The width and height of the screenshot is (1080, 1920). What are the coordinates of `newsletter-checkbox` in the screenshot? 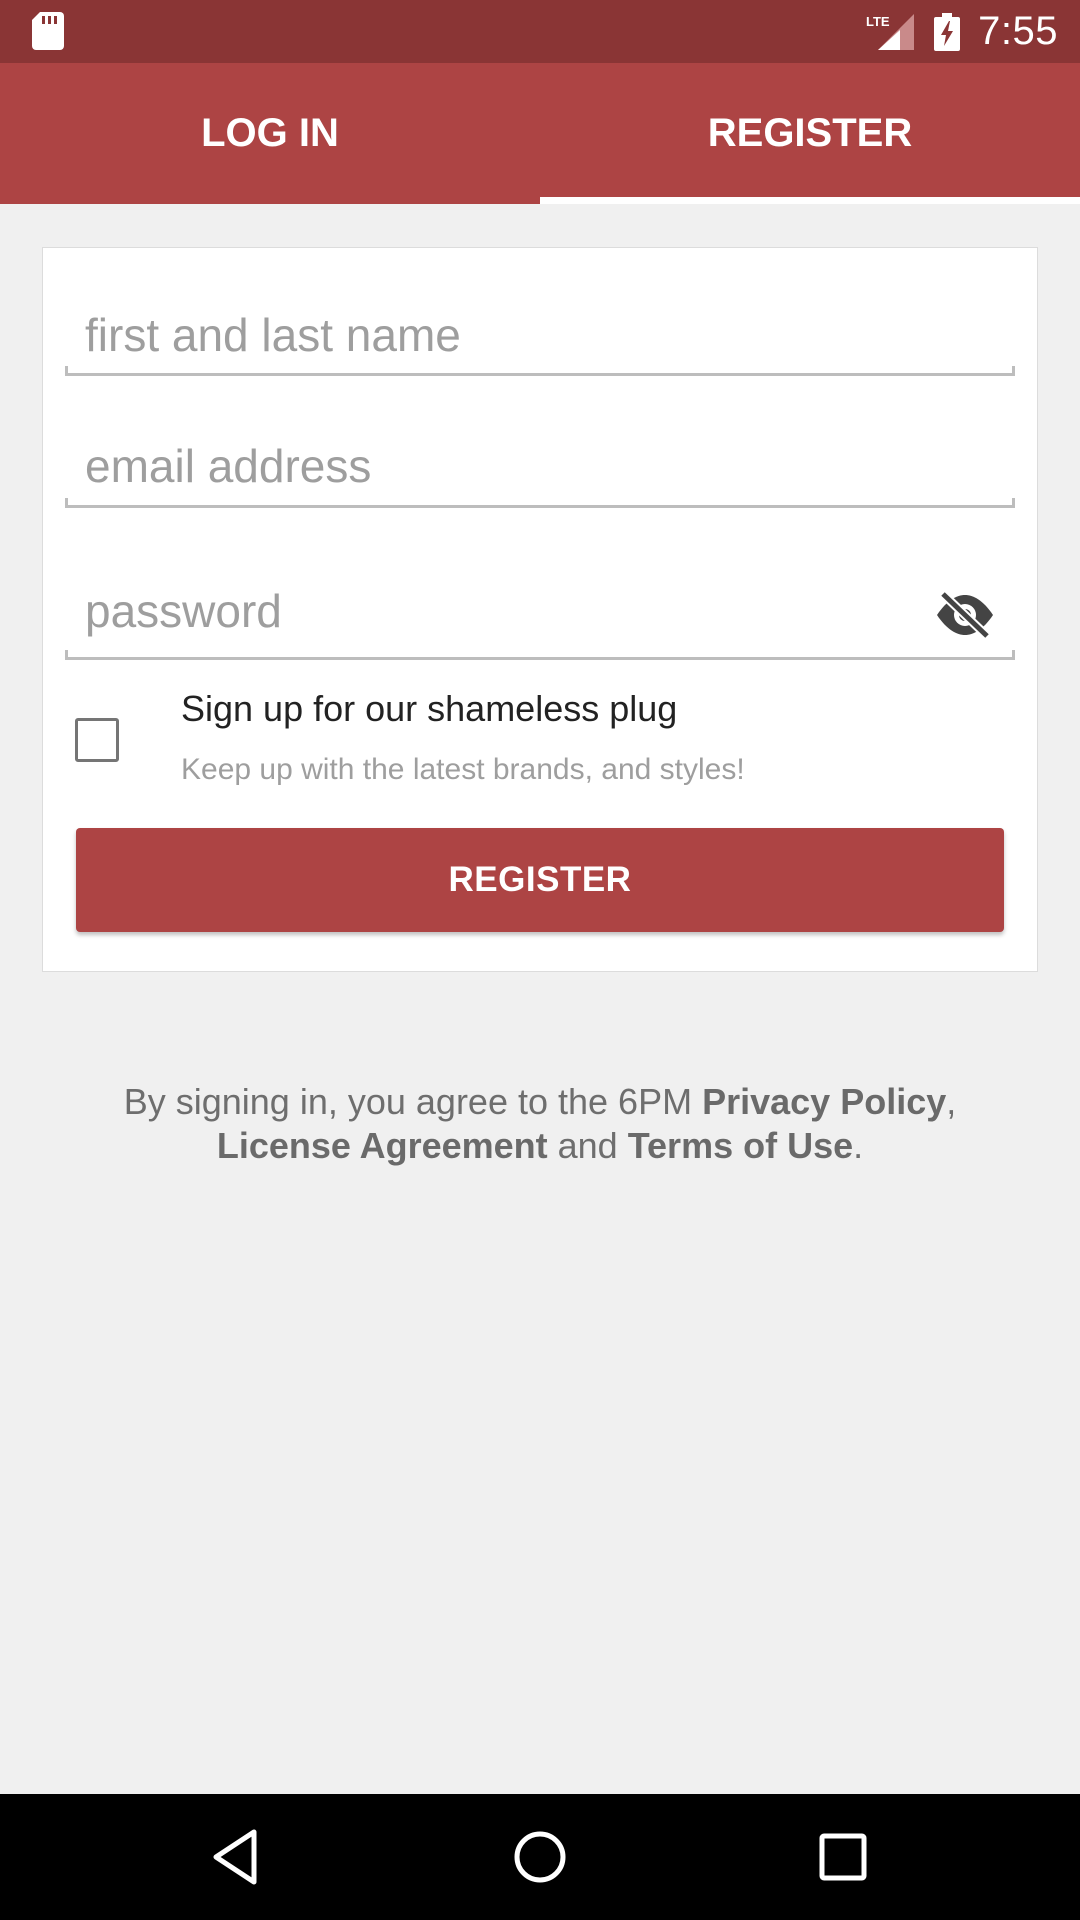 It's located at (97, 740).